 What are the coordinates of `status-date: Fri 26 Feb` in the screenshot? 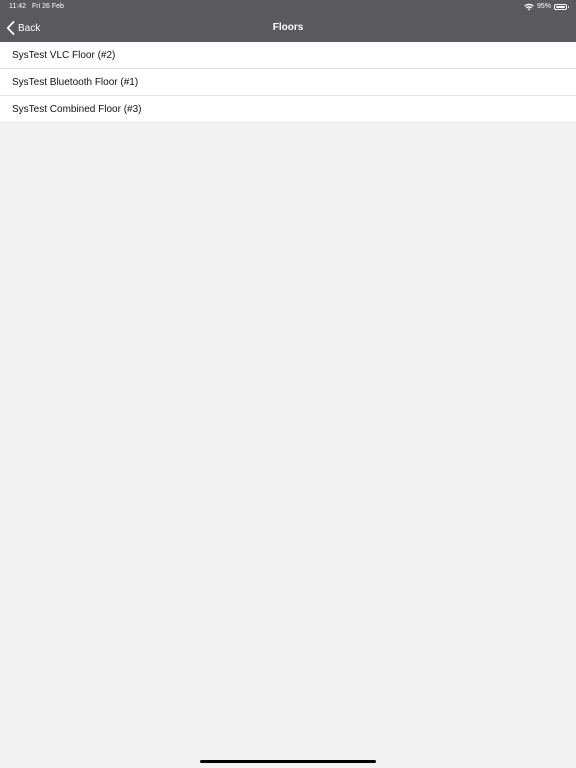 It's located at (48, 6).